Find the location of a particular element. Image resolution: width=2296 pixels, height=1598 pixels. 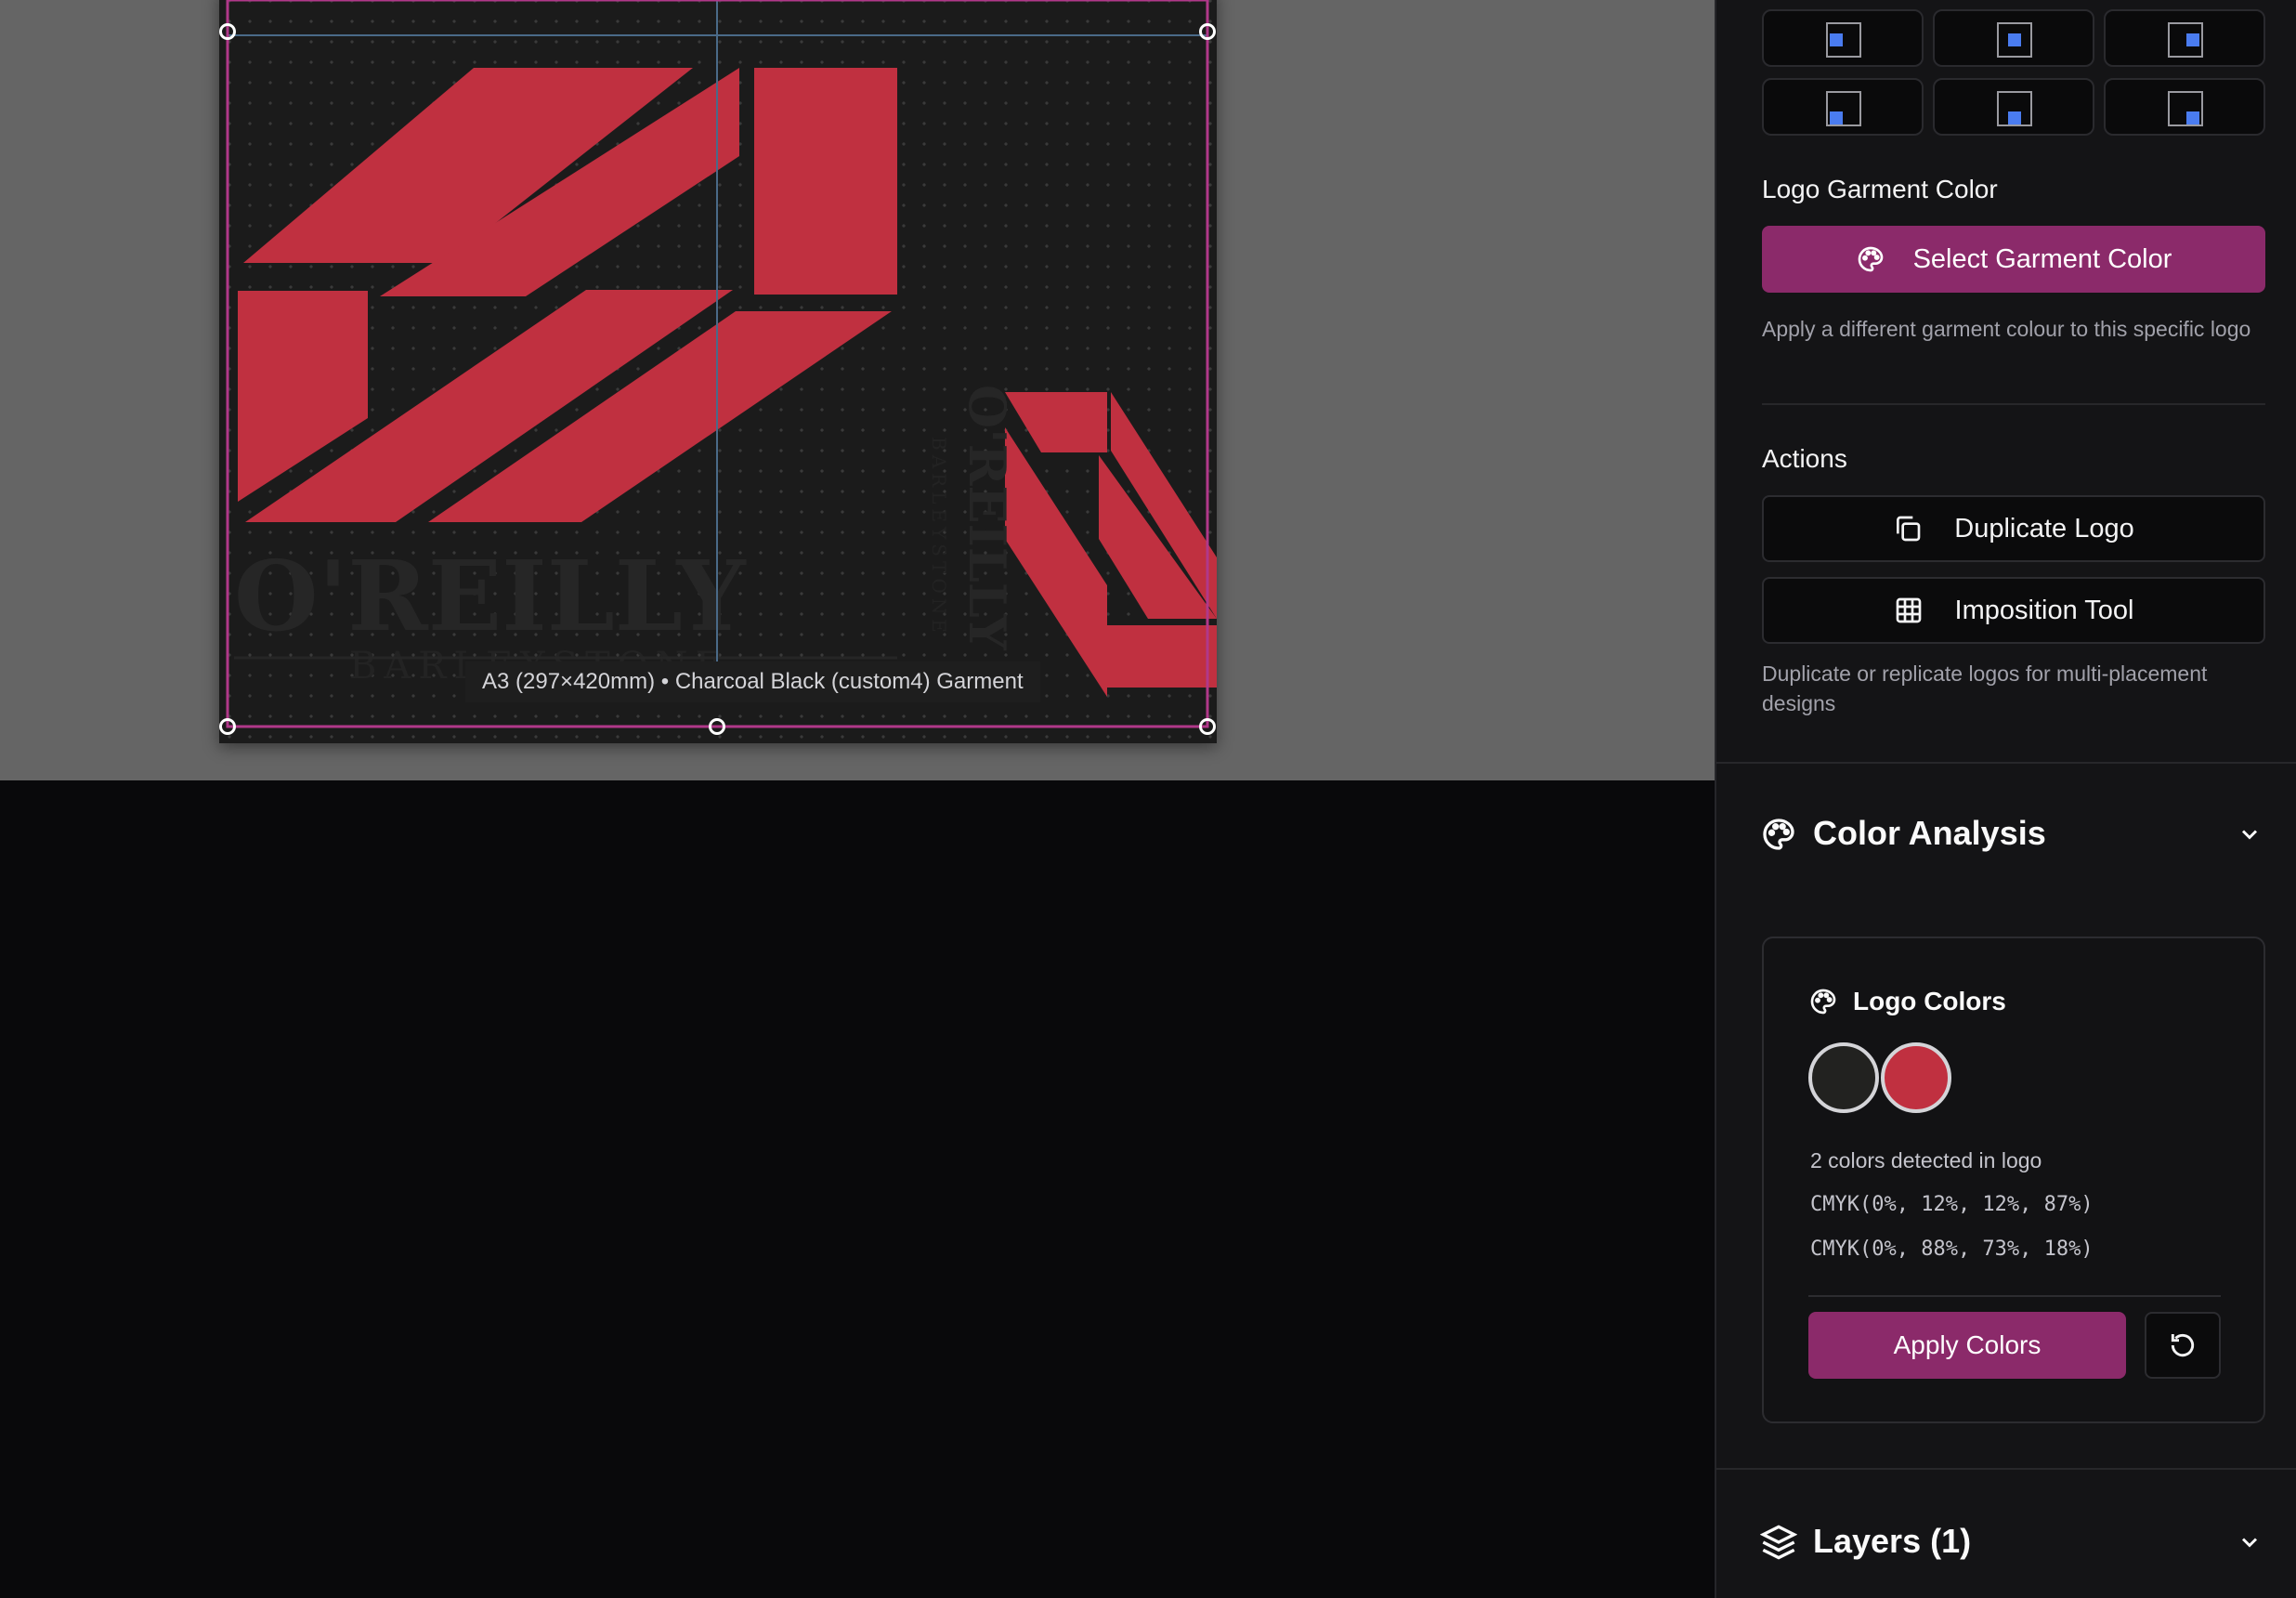

color-analysis-title: Color Analysis is located at coordinates (1929, 833).